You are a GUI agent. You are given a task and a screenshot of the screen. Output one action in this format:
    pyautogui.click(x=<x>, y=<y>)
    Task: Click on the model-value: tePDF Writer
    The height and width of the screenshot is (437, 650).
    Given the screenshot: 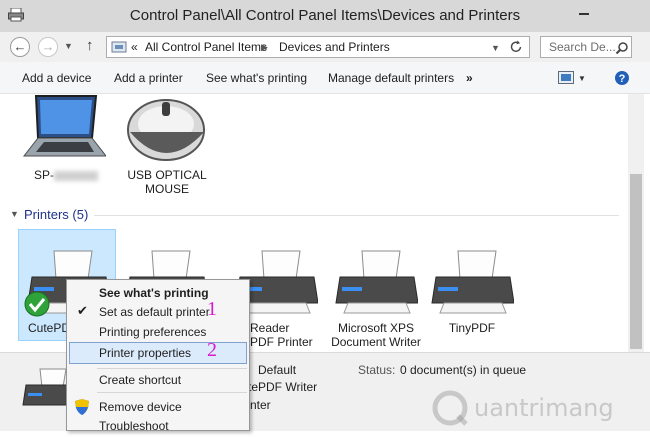 What is the action you would take?
    pyautogui.click(x=283, y=387)
    